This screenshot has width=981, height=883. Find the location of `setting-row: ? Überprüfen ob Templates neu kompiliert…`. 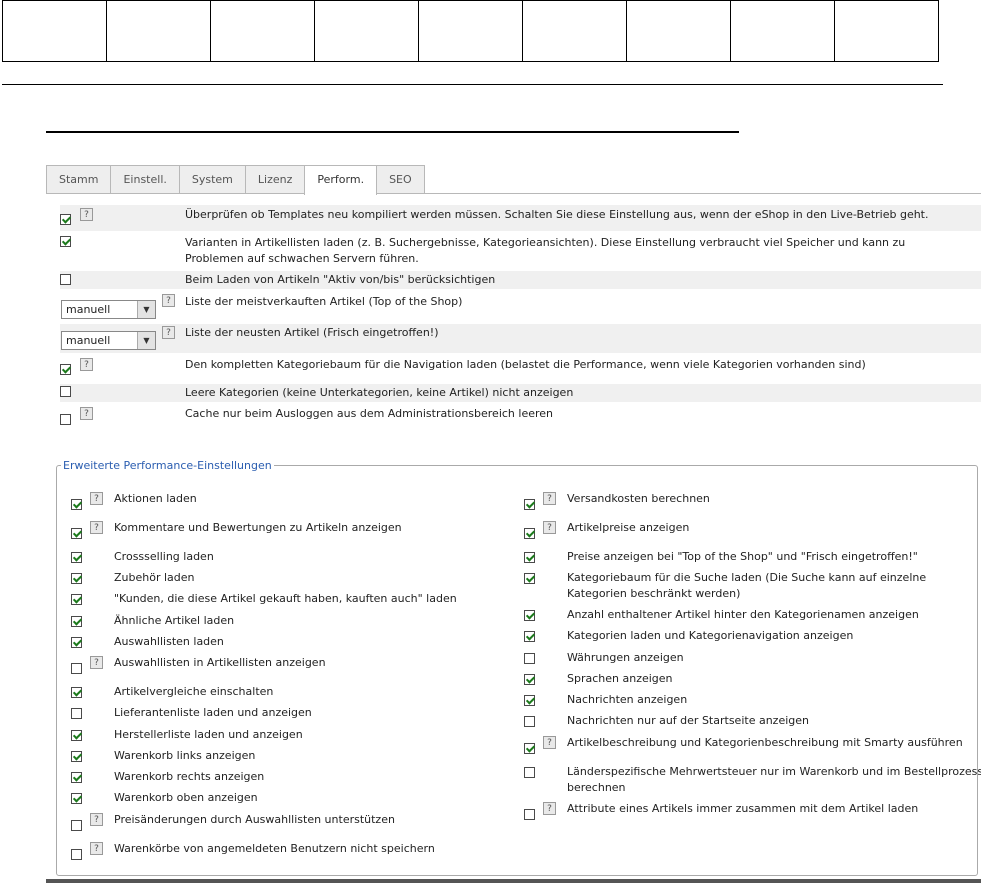

setting-row: ? Überprüfen ob Templates neu kompiliert… is located at coordinates (520, 218).